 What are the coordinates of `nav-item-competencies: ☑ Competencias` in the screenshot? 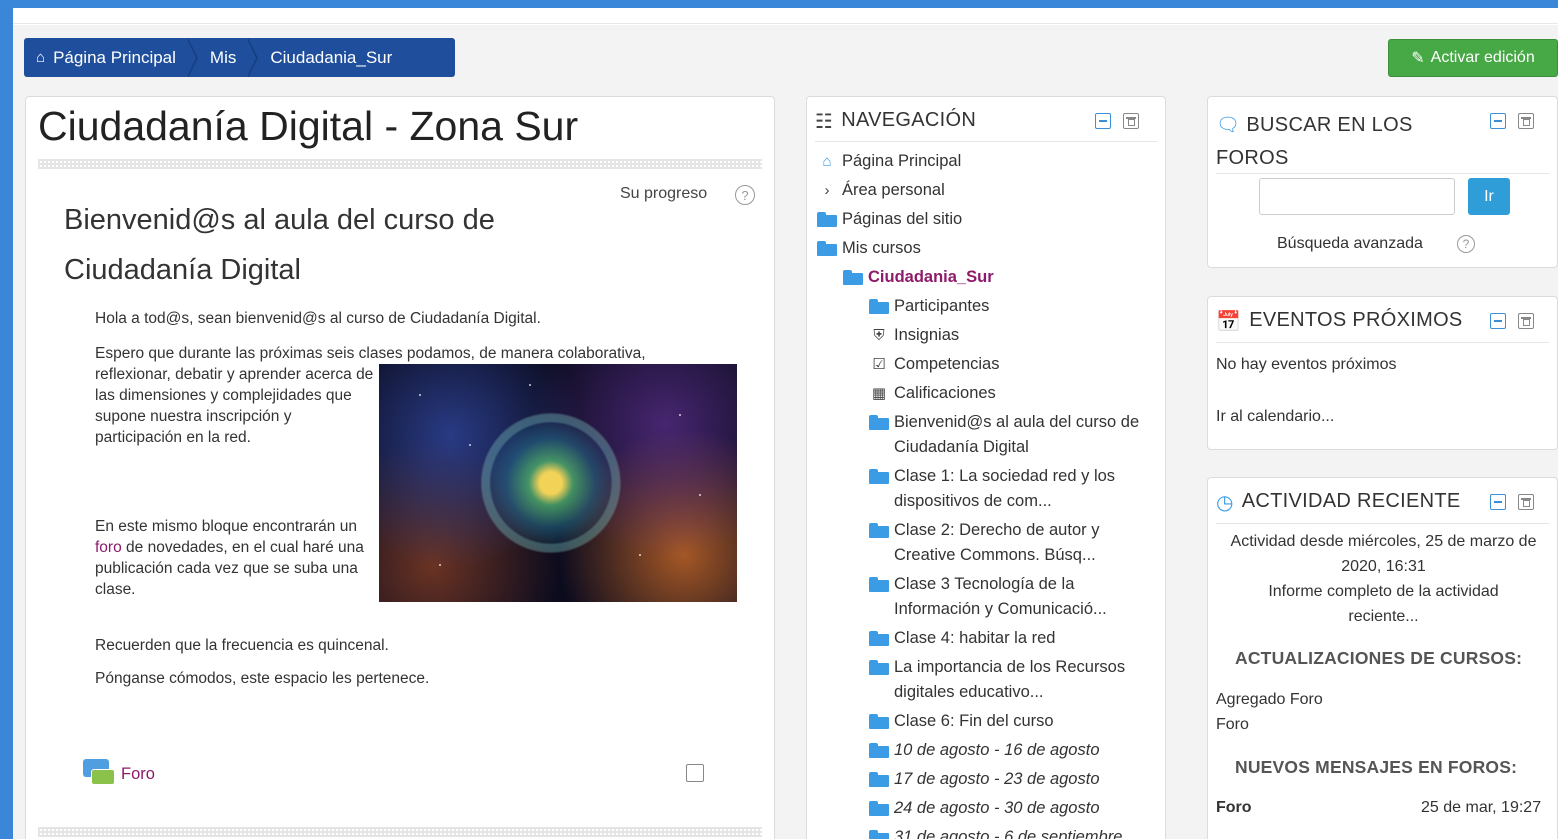 It's located at (989, 364).